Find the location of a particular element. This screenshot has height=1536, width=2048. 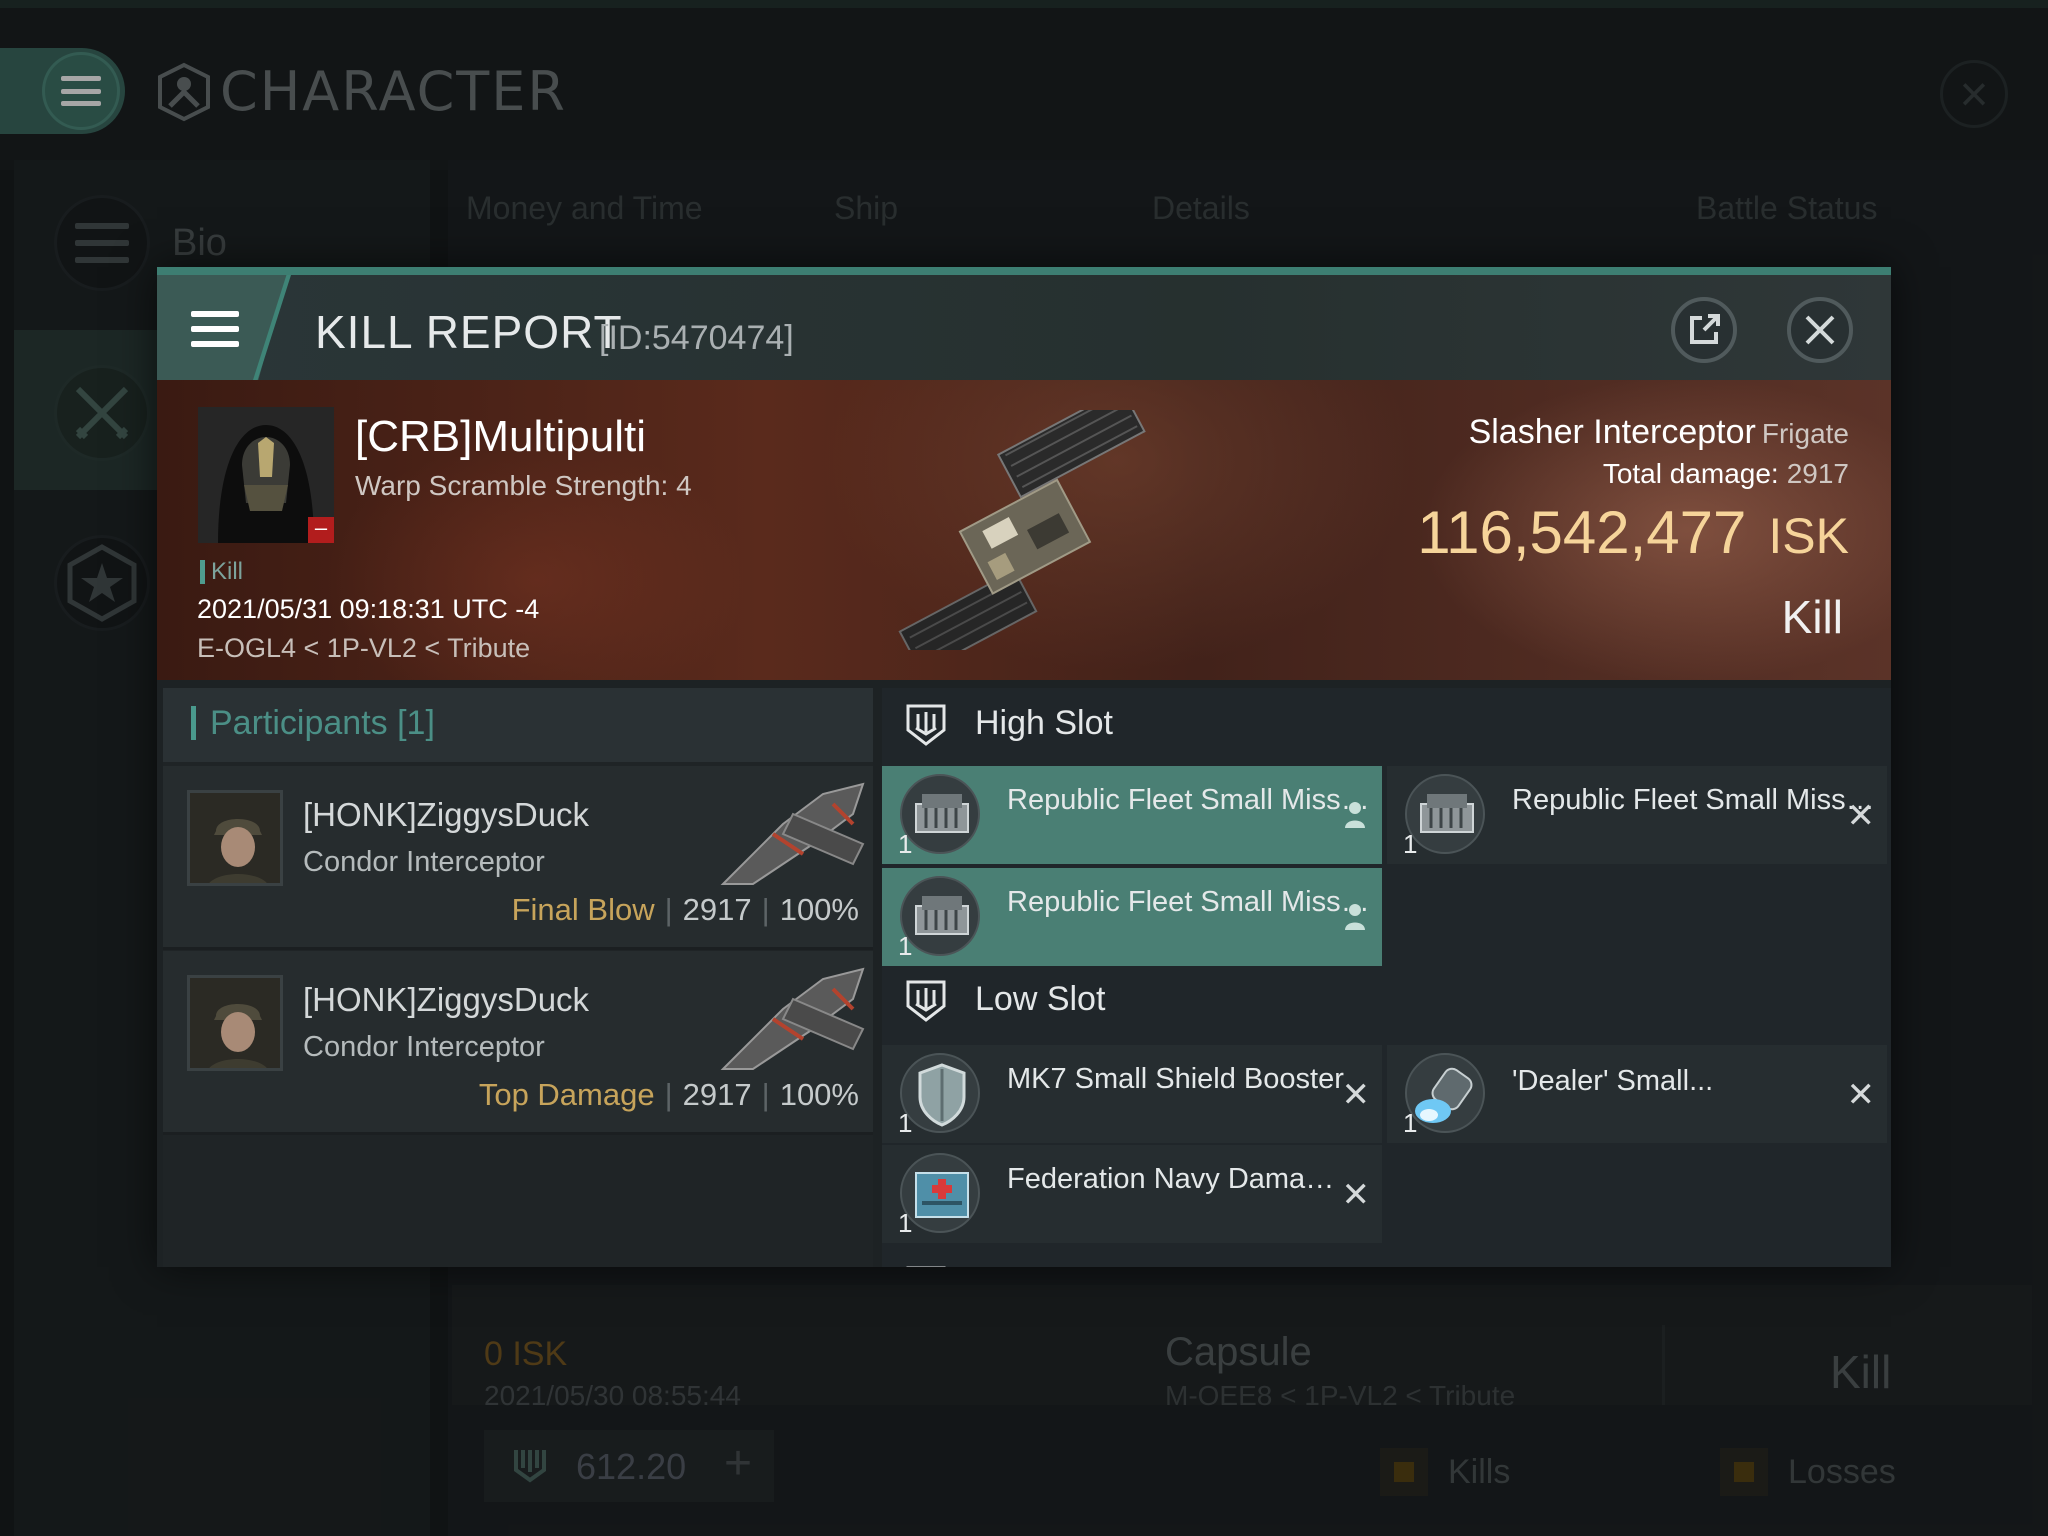

participants-label: Participants [1] is located at coordinates (313, 723).